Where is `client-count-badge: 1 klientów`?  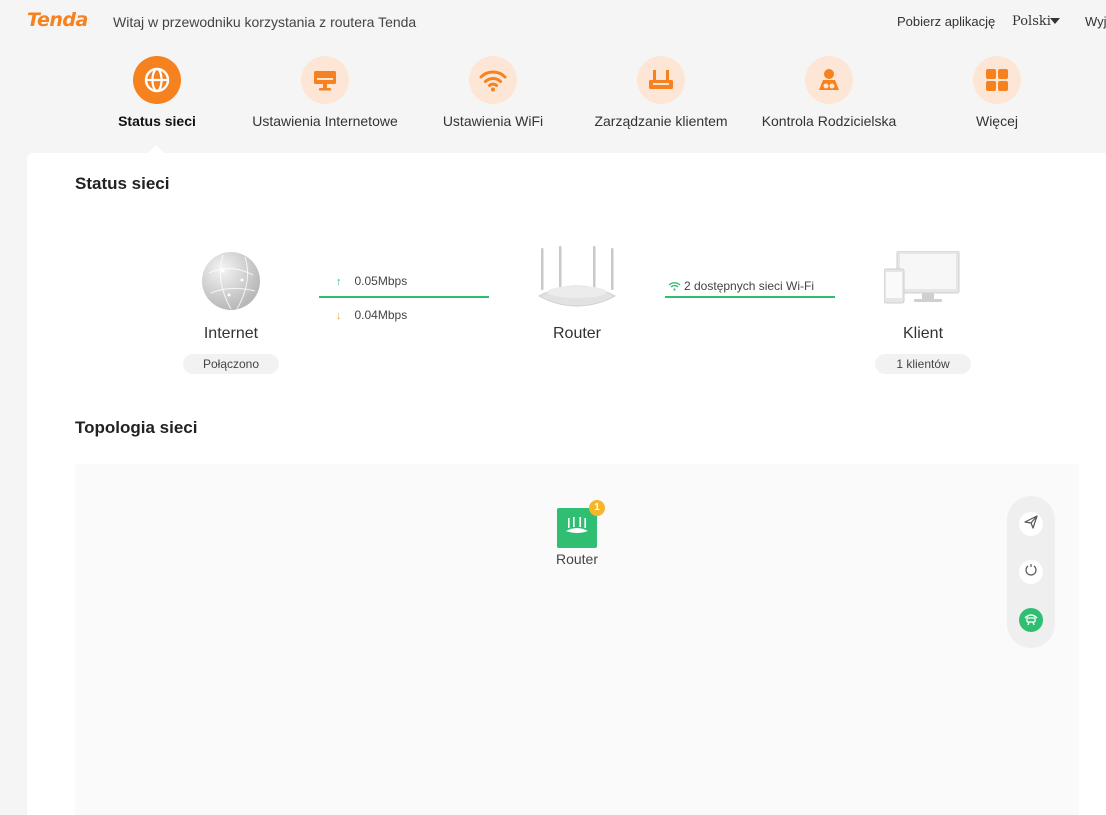 client-count-badge: 1 klientów is located at coordinates (923, 364).